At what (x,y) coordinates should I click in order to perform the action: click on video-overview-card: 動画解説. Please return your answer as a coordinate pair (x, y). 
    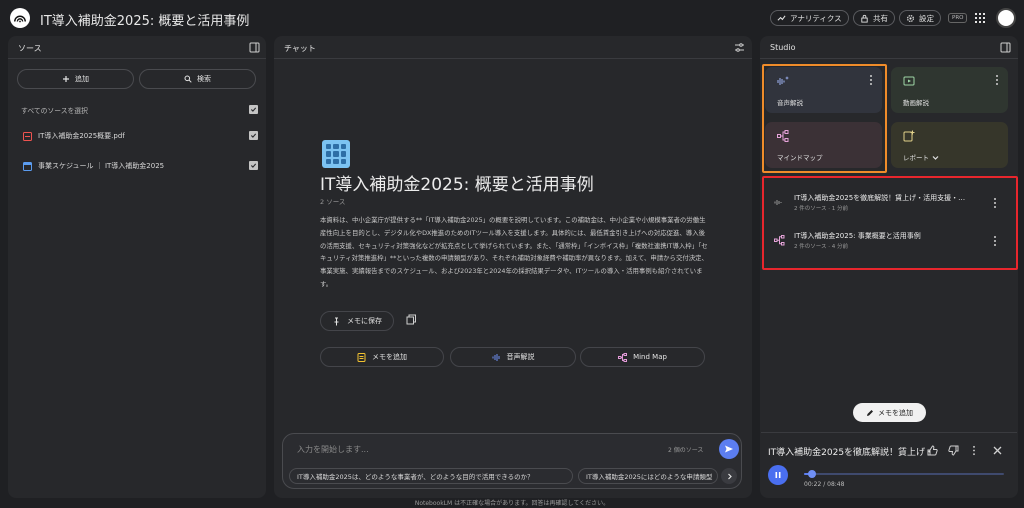
    Looking at the image, I should click on (949, 90).